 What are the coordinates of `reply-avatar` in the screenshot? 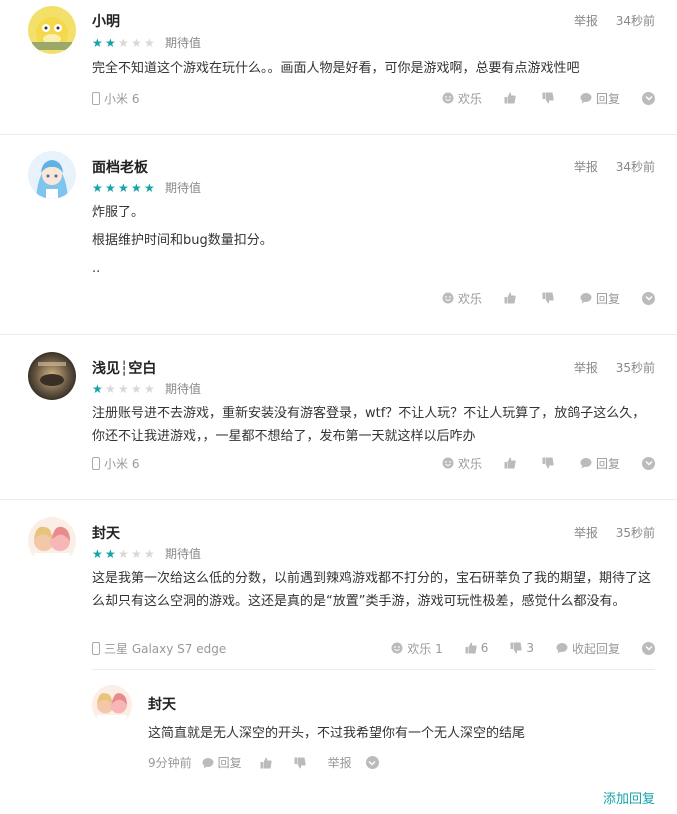 It's located at (112, 705).